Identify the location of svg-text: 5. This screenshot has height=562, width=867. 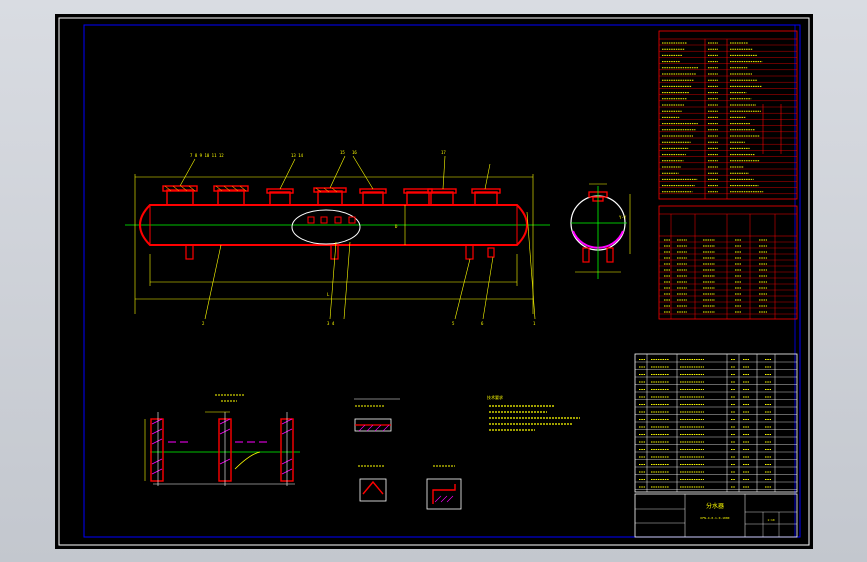
(453, 323).